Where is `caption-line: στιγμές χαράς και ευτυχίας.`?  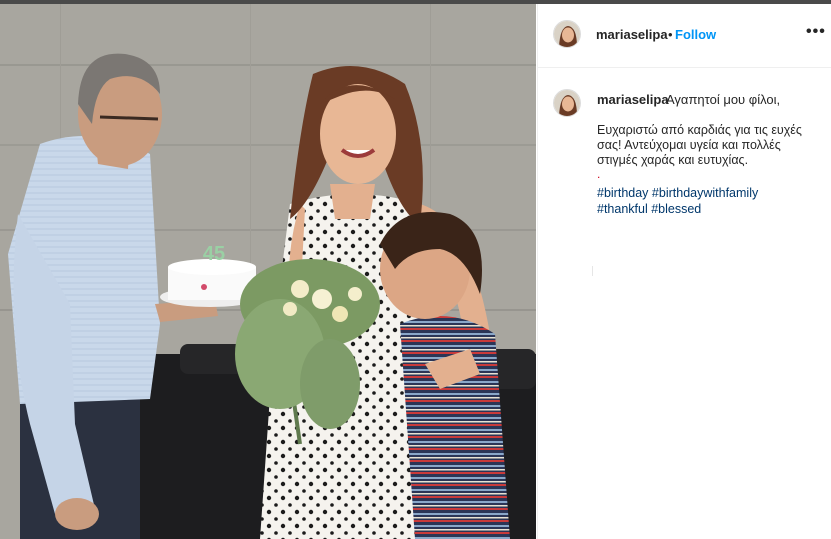
caption-line: στιγμές χαράς και ευτυχίας. is located at coordinates (673, 160).